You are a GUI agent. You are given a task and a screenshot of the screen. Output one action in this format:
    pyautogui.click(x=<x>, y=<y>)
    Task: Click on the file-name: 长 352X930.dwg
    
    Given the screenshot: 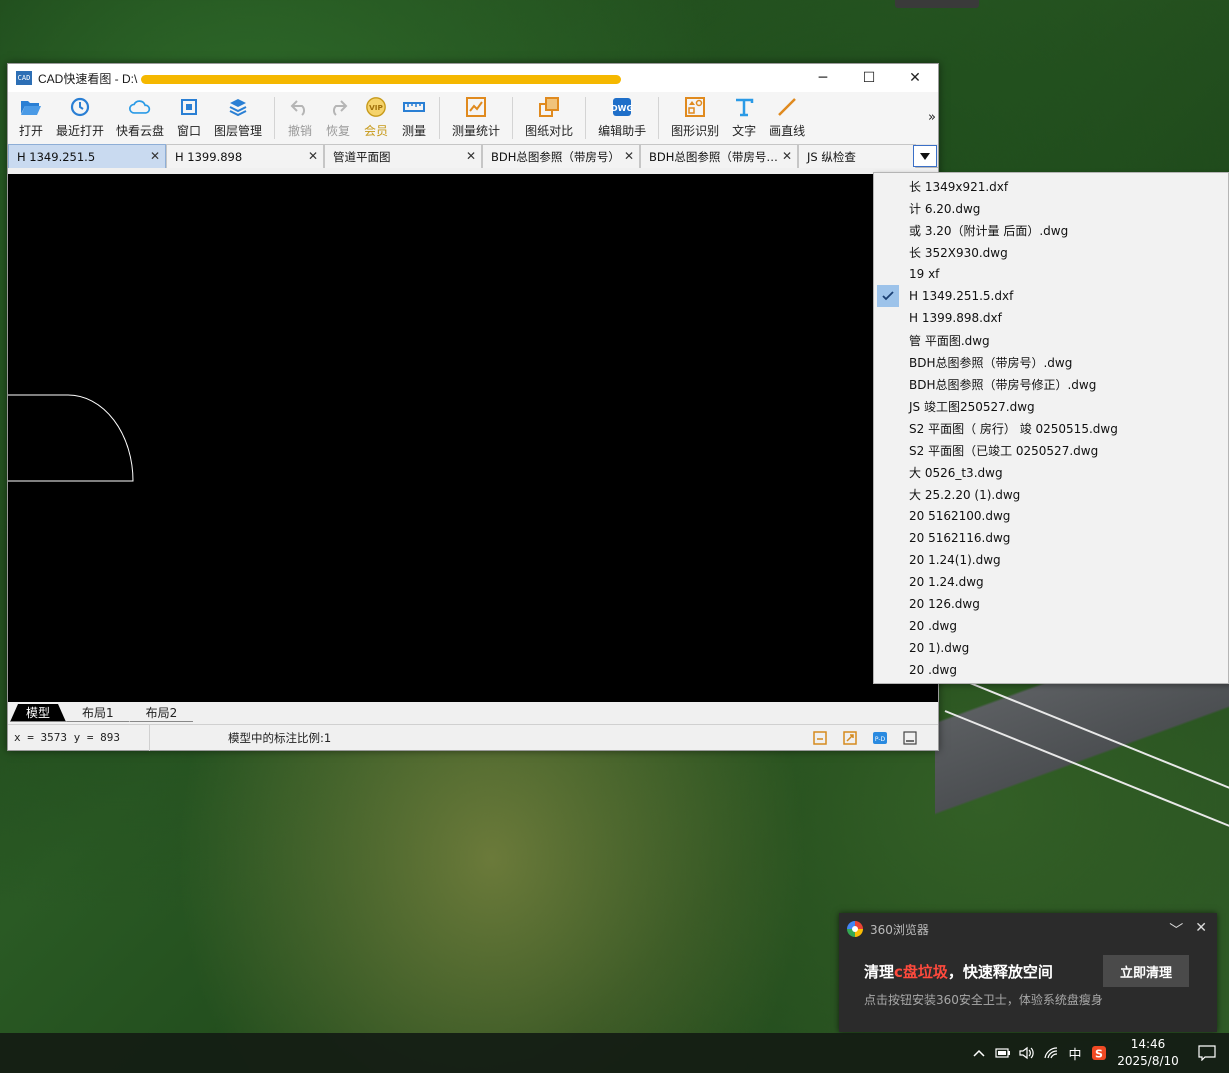 What is the action you would take?
    pyautogui.click(x=958, y=252)
    